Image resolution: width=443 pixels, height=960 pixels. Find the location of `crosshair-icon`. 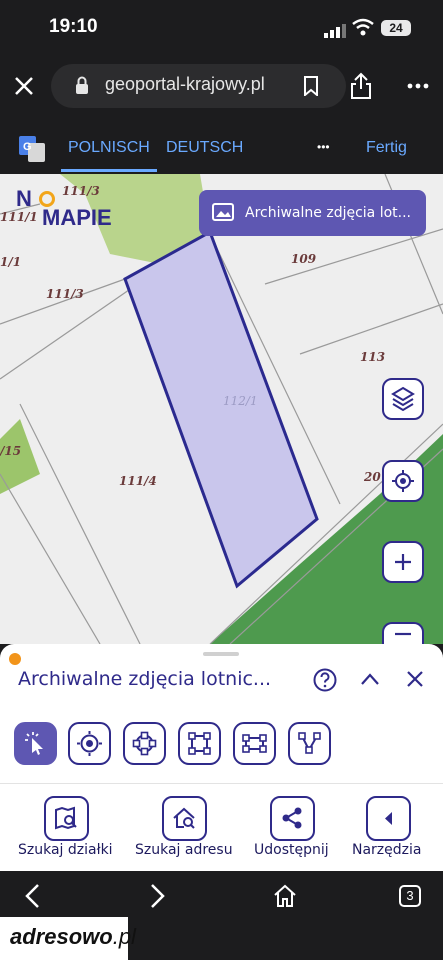

crosshair-icon is located at coordinates (403, 481).